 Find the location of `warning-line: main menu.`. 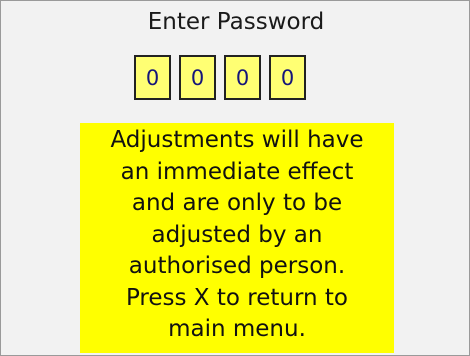

warning-line: main menu. is located at coordinates (237, 329).